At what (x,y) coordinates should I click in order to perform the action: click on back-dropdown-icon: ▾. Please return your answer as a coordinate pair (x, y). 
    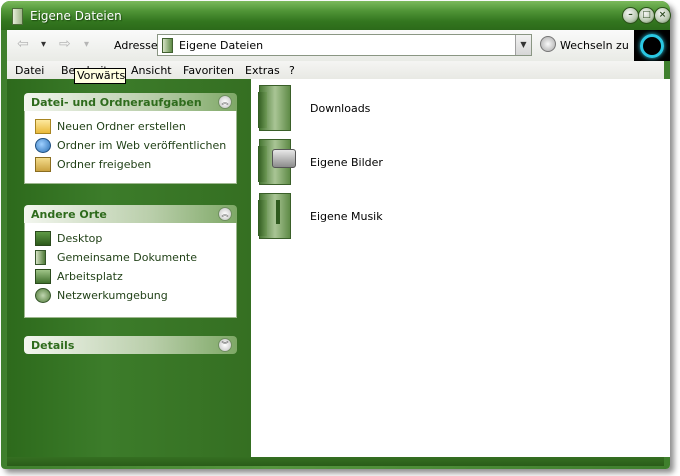
    Looking at the image, I should click on (43, 44).